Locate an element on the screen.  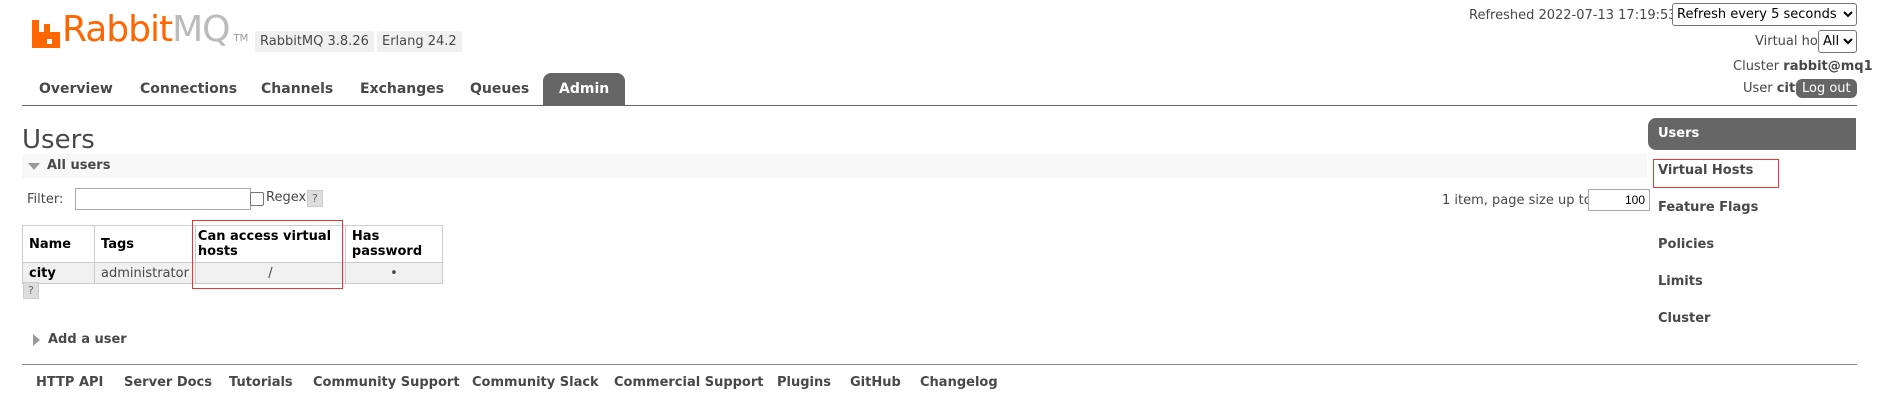
column-header-name: Name is located at coordinates (58, 244).